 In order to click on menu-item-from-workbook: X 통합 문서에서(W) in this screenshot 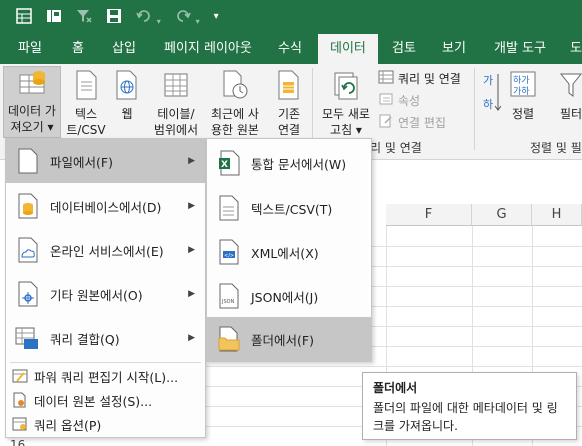, I will do `click(289, 163)`.